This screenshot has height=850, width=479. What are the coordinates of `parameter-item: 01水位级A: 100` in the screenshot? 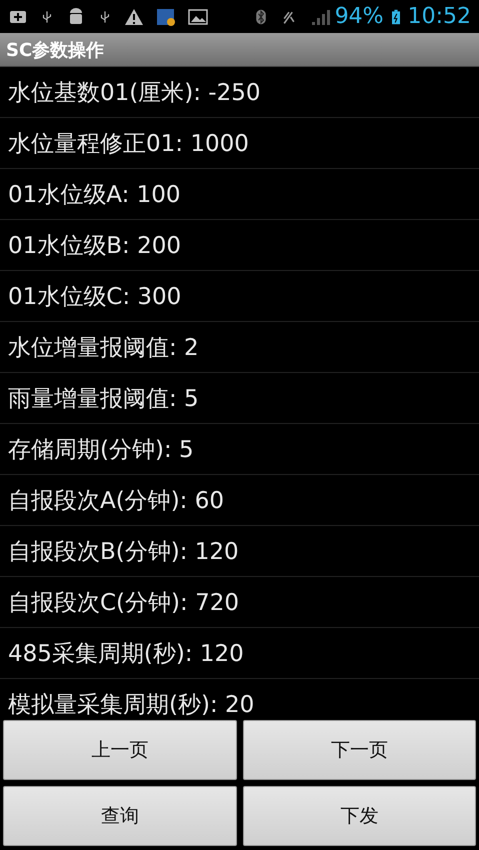 It's located at (94, 194).